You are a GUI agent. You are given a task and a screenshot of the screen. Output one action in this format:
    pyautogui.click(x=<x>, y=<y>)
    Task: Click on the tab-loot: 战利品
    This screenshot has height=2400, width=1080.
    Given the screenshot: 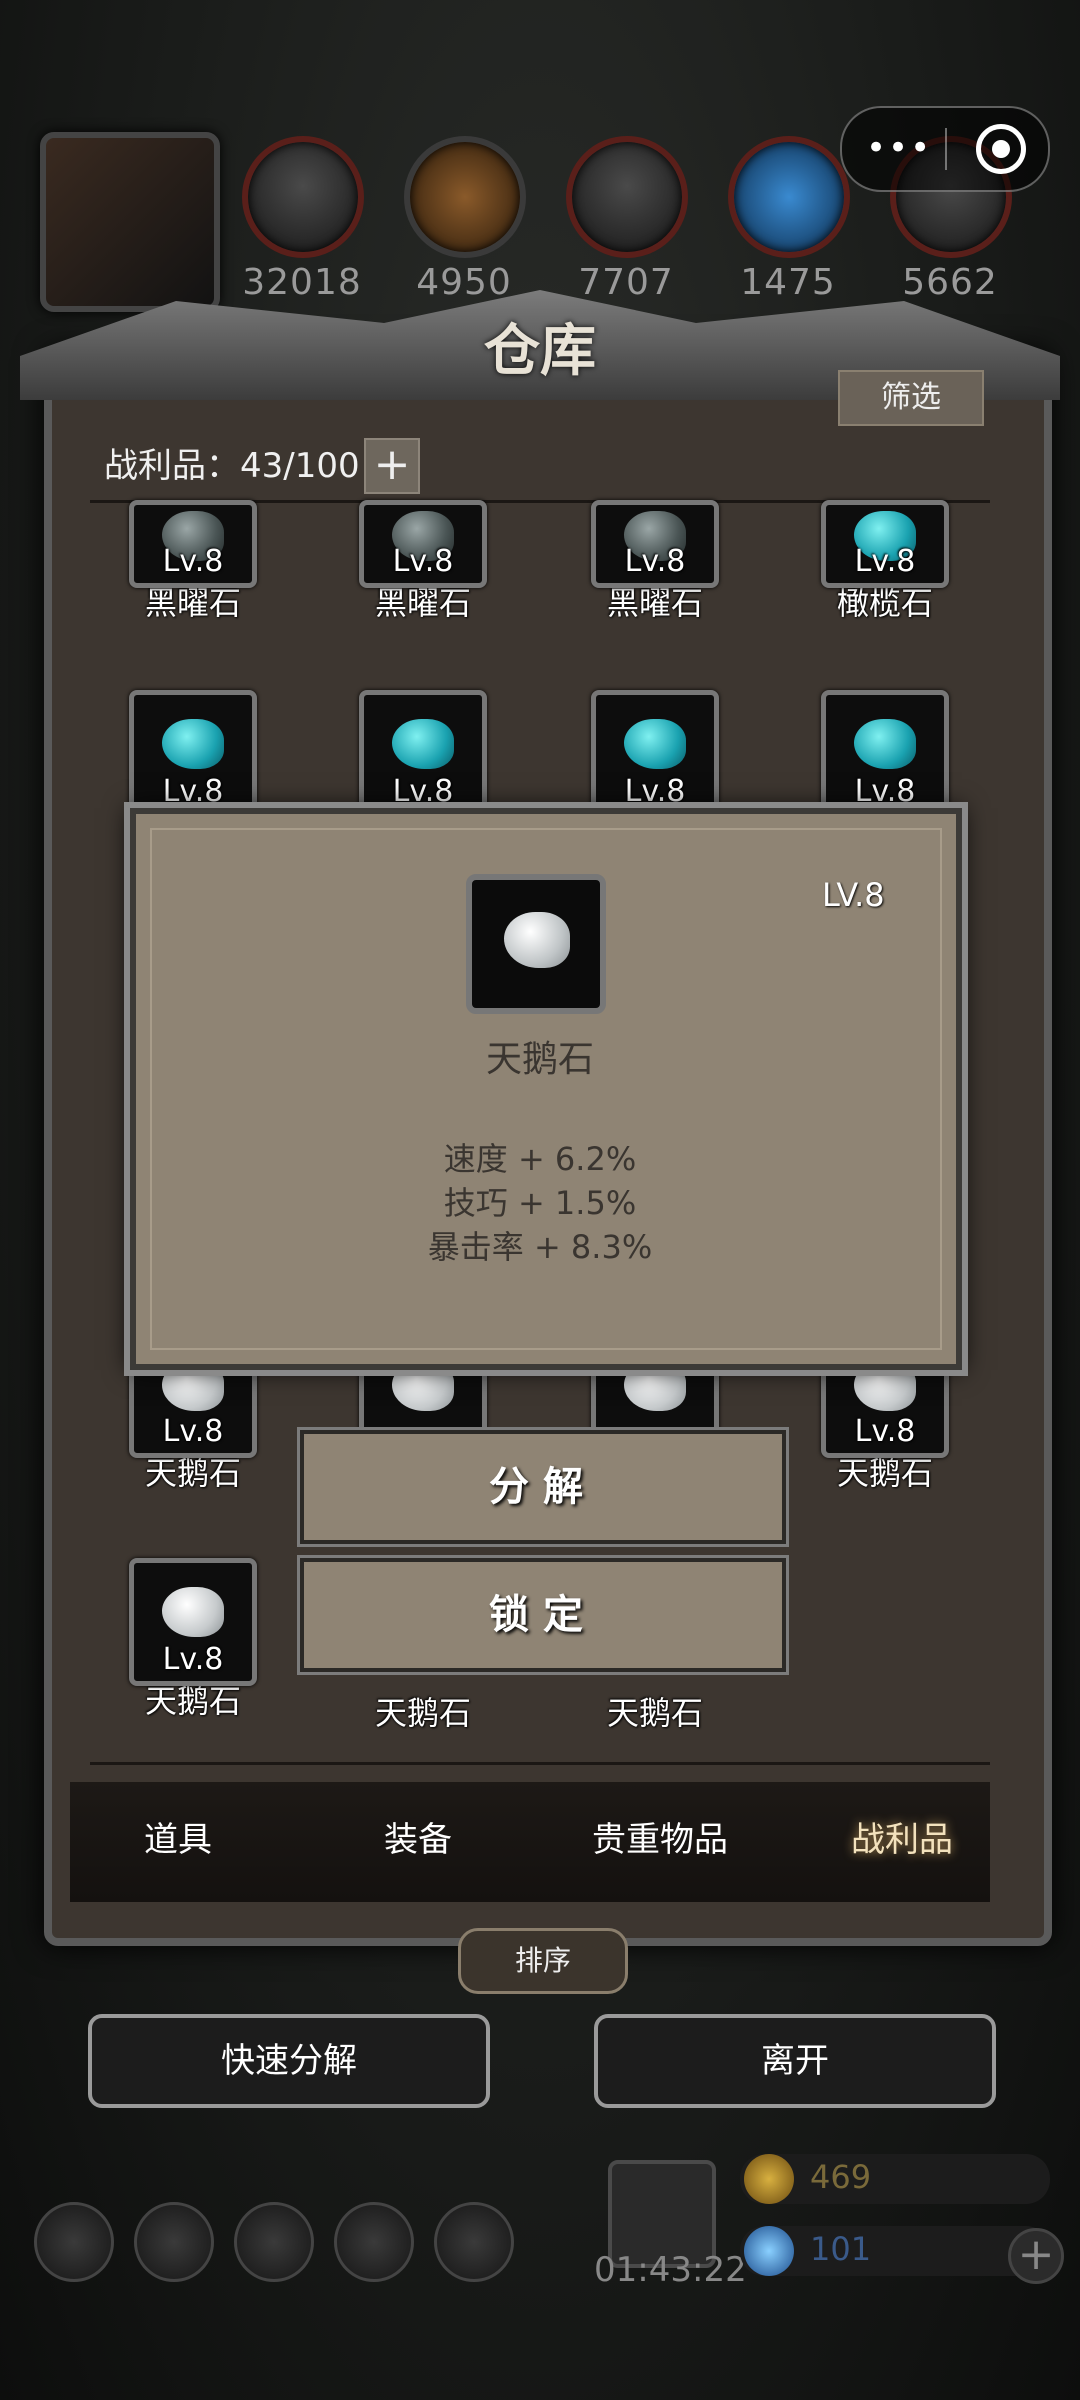 What is the action you would take?
    pyautogui.click(x=902, y=1836)
    